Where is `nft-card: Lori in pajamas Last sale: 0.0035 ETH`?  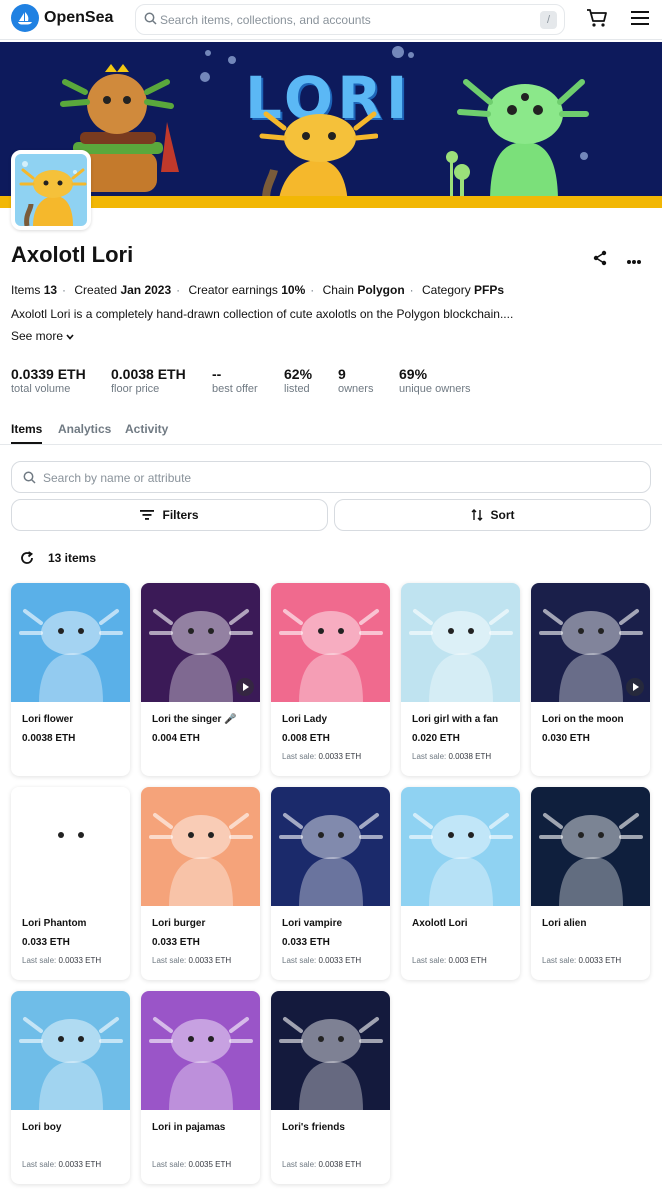 nft-card: Lori in pajamas Last sale: 0.0035 ETH is located at coordinates (200, 1087).